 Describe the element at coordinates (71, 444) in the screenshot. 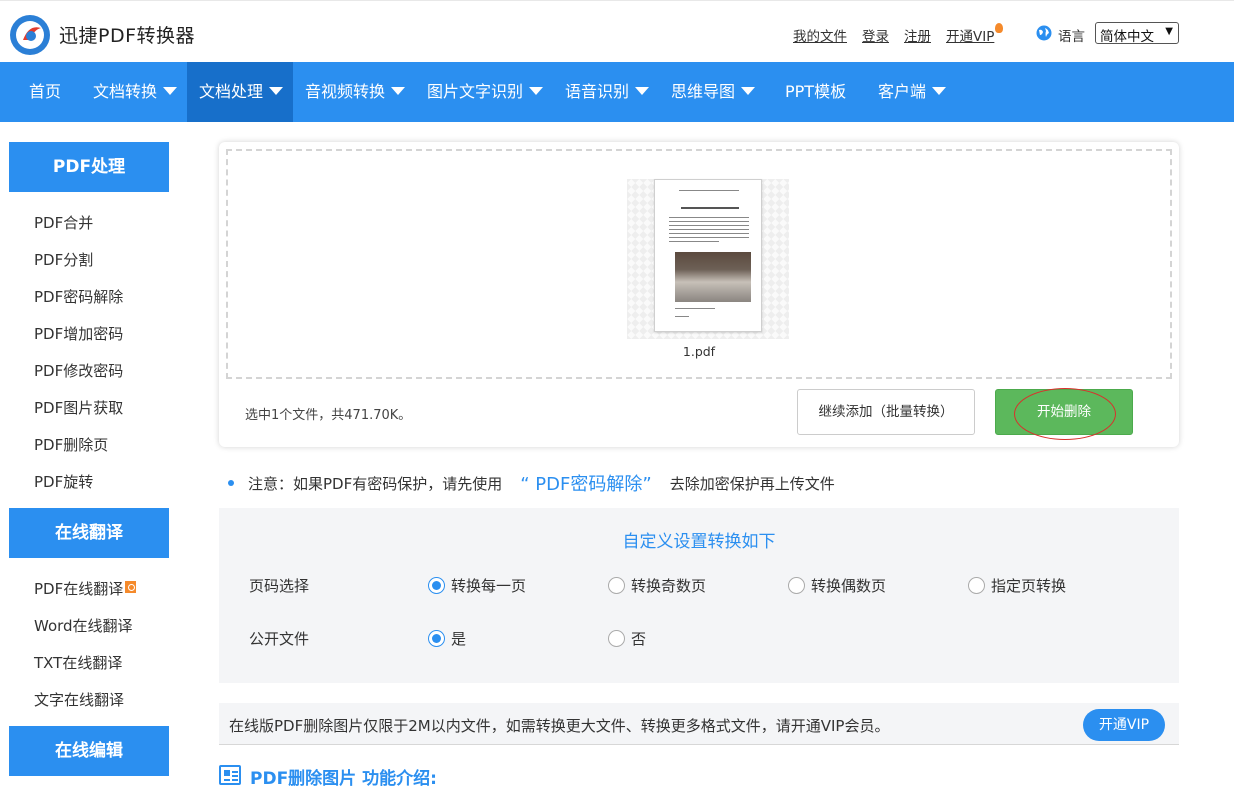

I see `sidebar-item-pdf-delete-page: PDF删除页` at that location.